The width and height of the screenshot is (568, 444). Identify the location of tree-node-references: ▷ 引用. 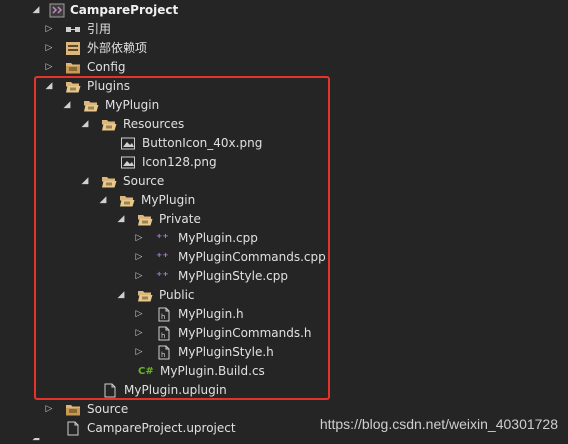
(284, 29).